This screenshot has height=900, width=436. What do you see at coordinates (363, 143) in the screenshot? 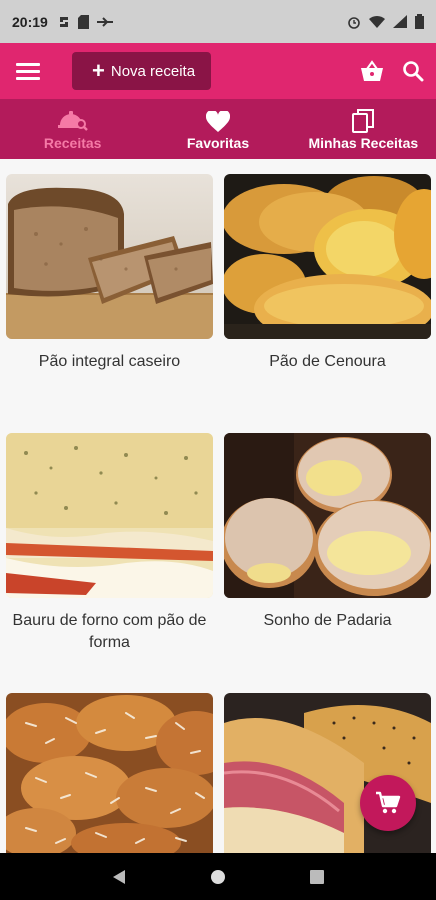
I see `tab-minhas-receitas-label: Minhas Receitas` at bounding box center [363, 143].